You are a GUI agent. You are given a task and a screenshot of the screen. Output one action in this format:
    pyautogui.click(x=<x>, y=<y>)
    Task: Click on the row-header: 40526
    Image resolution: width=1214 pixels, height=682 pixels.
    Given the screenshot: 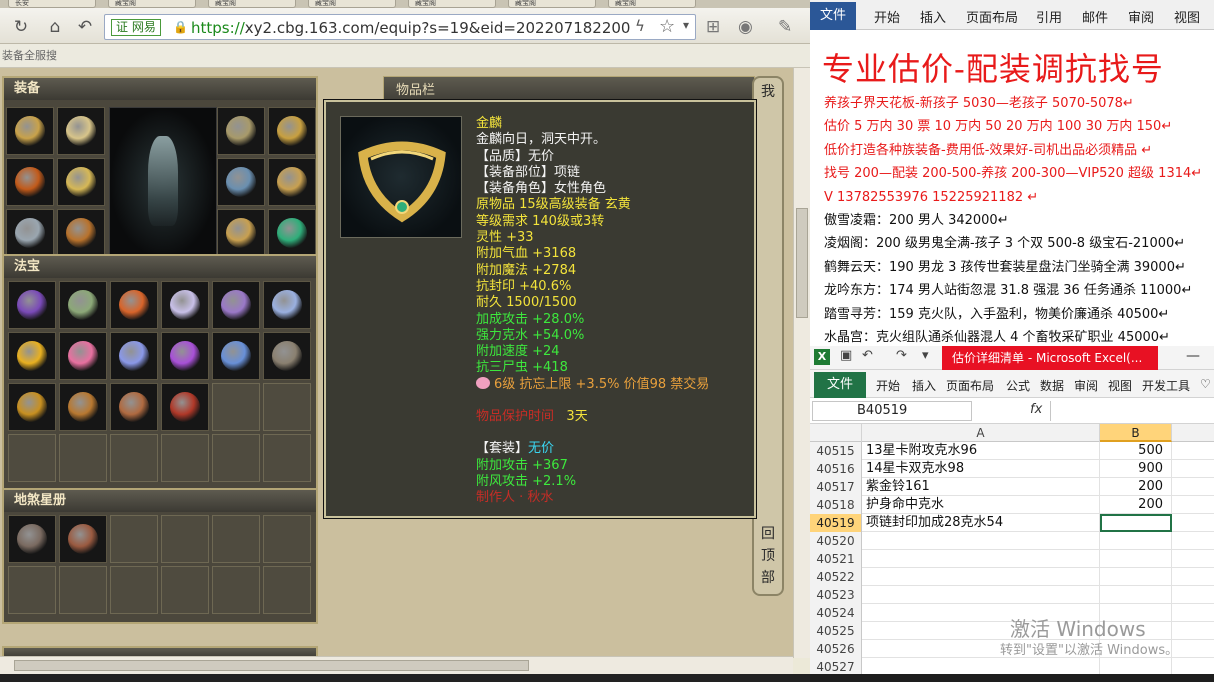 What is the action you would take?
    pyautogui.click(x=836, y=649)
    